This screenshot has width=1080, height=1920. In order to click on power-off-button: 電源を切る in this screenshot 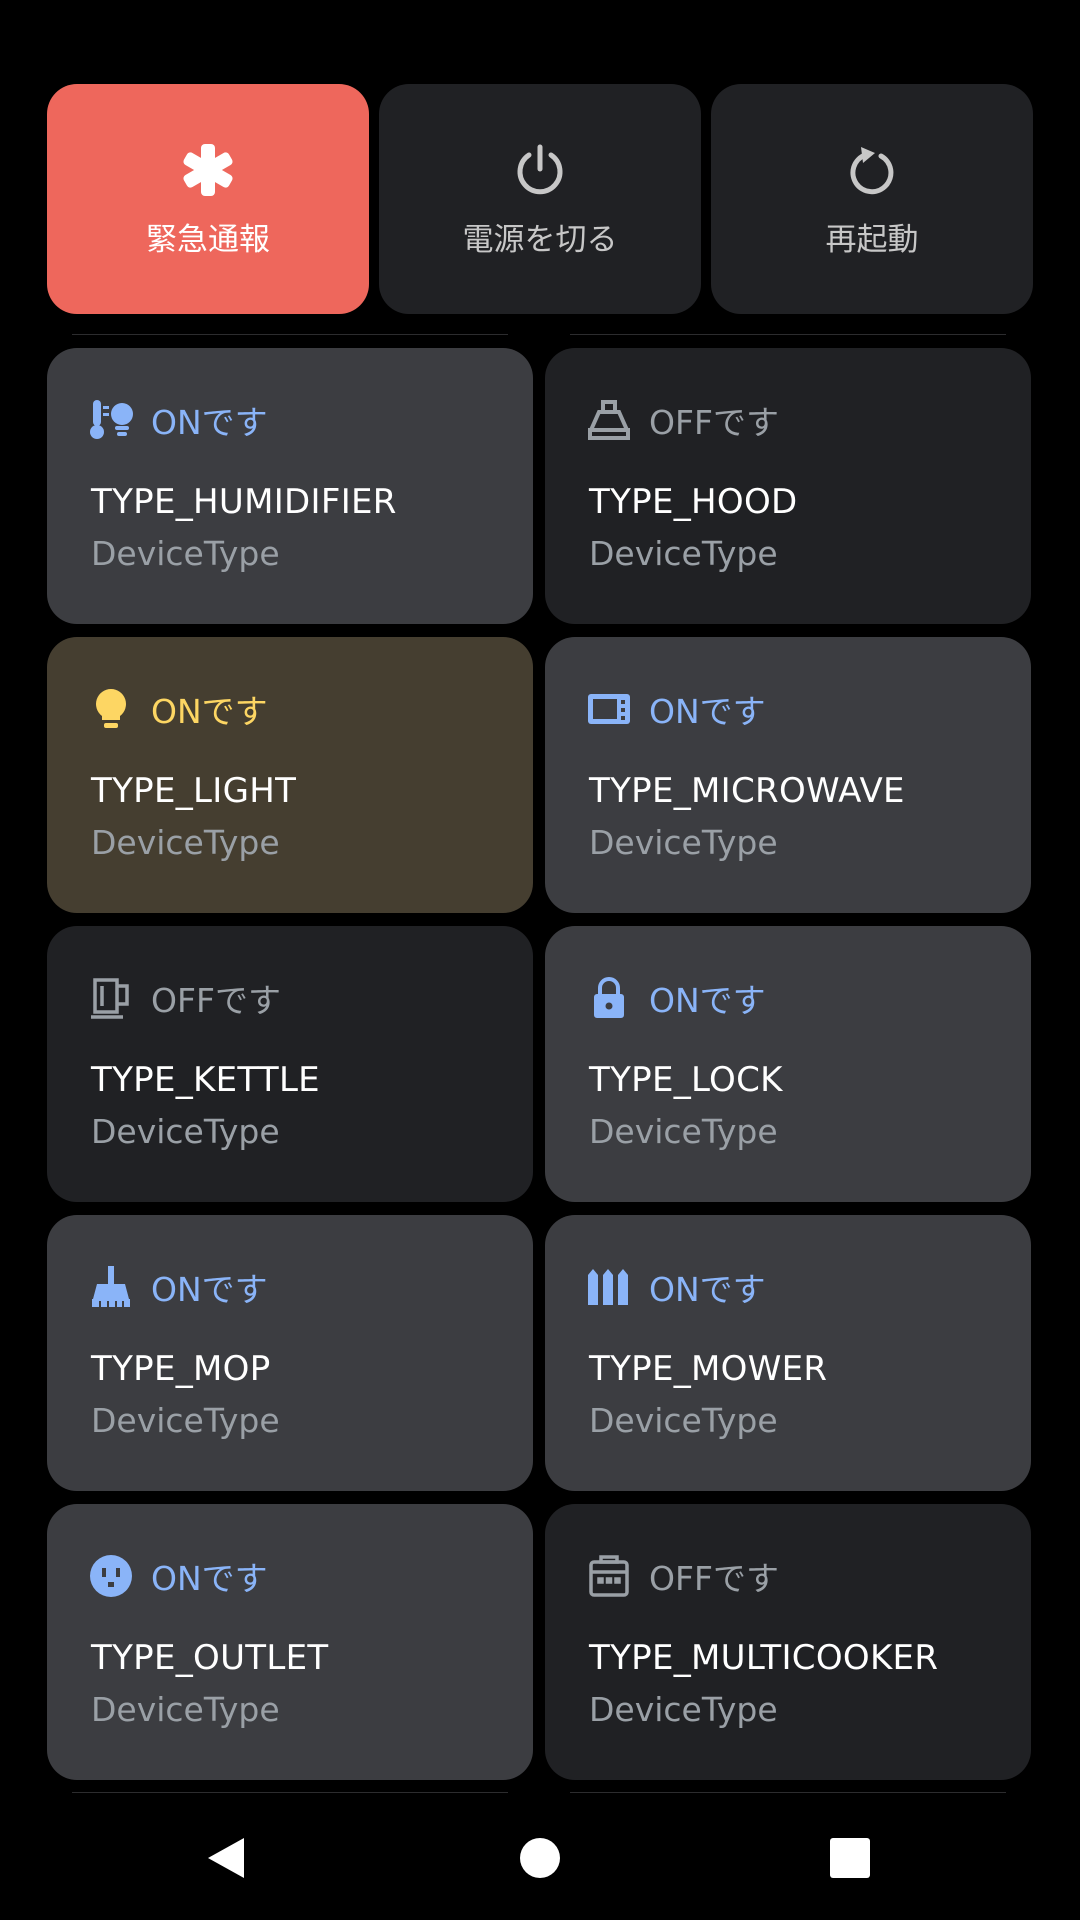, I will do `click(540, 199)`.